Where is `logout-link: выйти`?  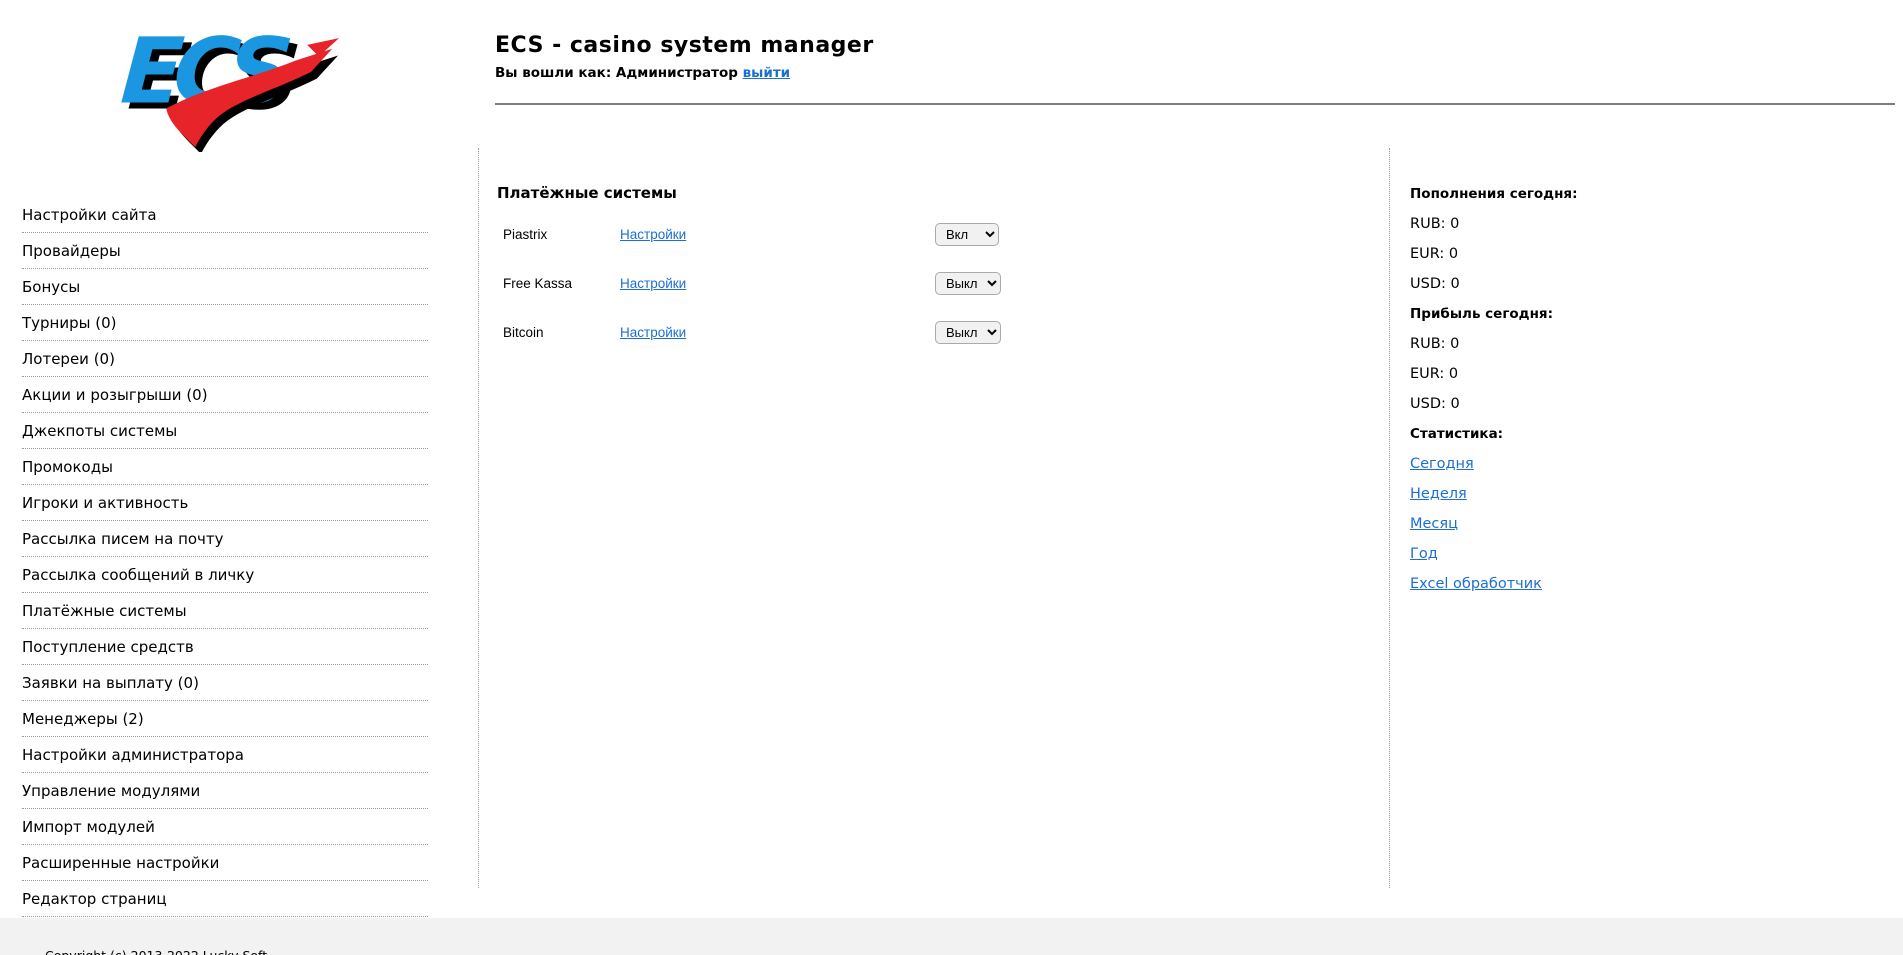
logout-link: выйти is located at coordinates (767, 73).